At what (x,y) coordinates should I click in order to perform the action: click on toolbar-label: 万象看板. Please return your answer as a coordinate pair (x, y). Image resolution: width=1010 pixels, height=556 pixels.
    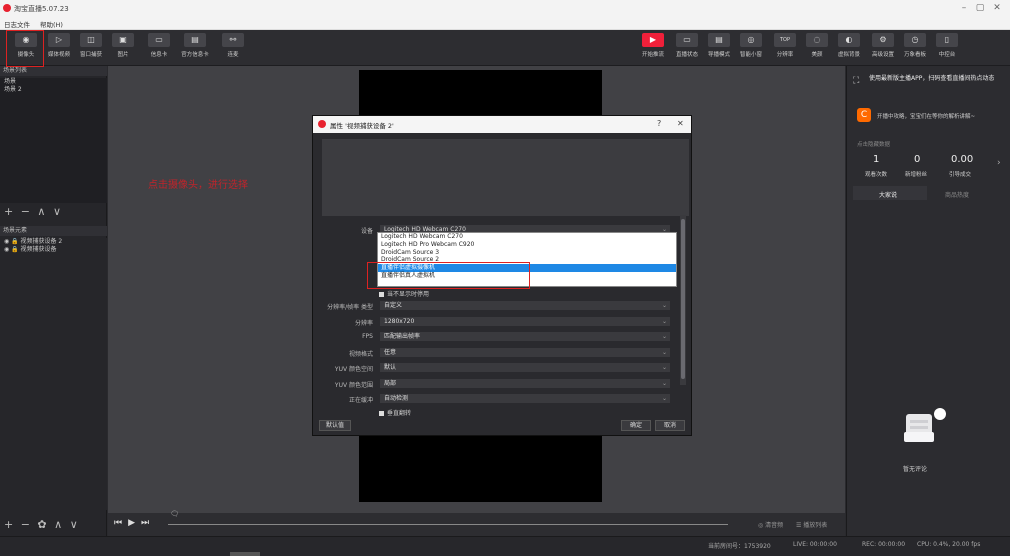
    Looking at the image, I should click on (914, 55).